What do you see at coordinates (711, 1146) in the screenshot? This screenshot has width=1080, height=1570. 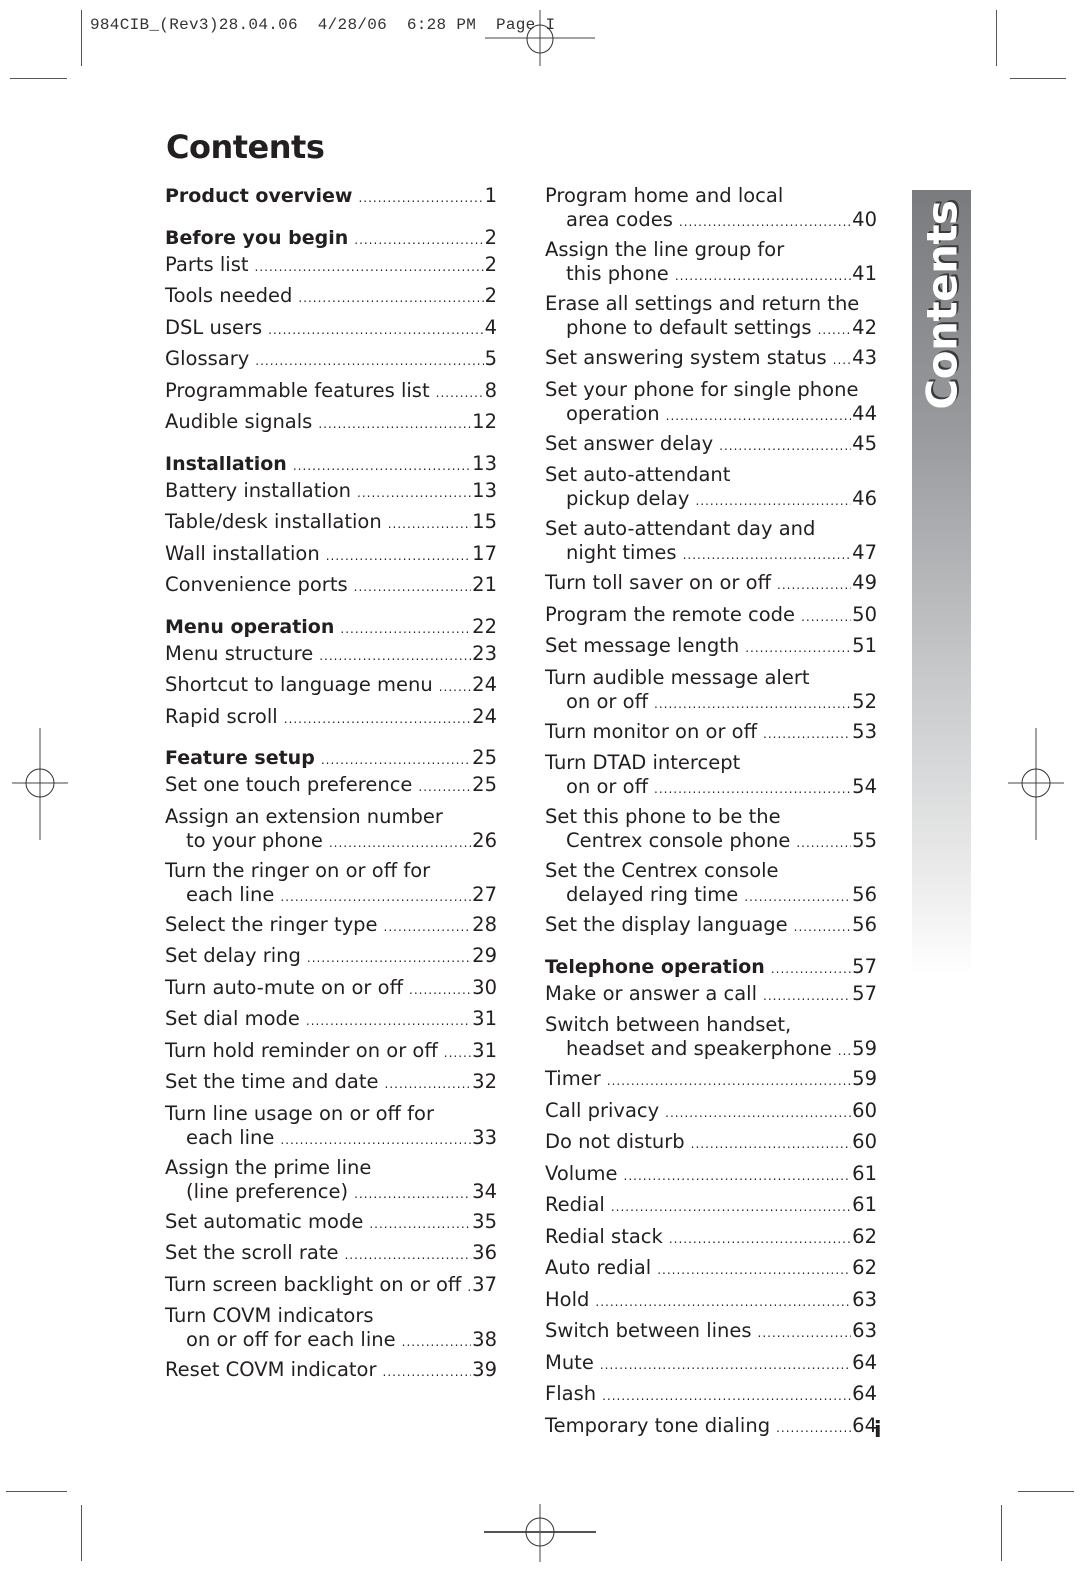 I see `toc-entry: Do not disturb 60` at bounding box center [711, 1146].